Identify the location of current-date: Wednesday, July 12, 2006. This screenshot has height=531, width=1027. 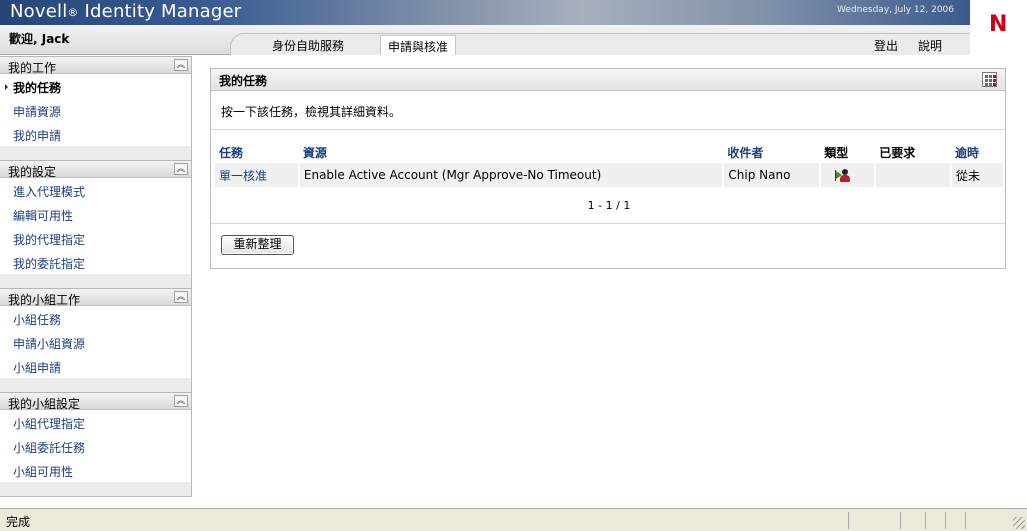
(895, 10).